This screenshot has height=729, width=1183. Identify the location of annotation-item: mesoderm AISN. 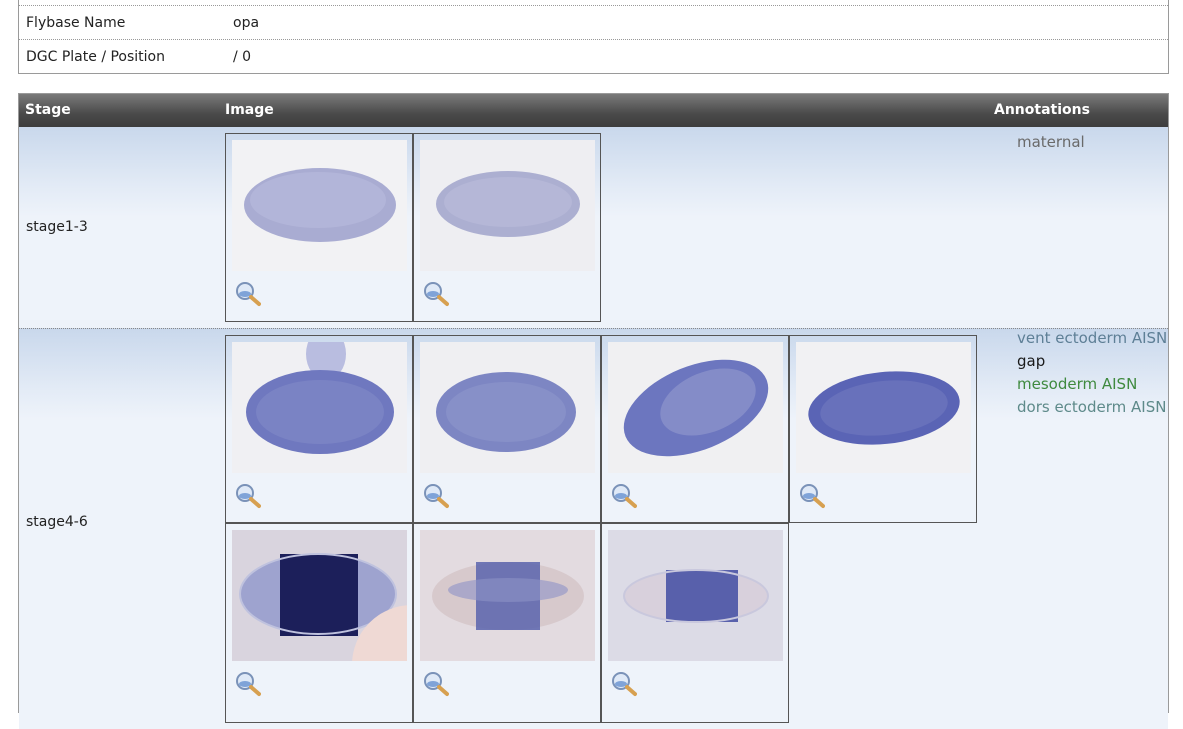
(1092, 384).